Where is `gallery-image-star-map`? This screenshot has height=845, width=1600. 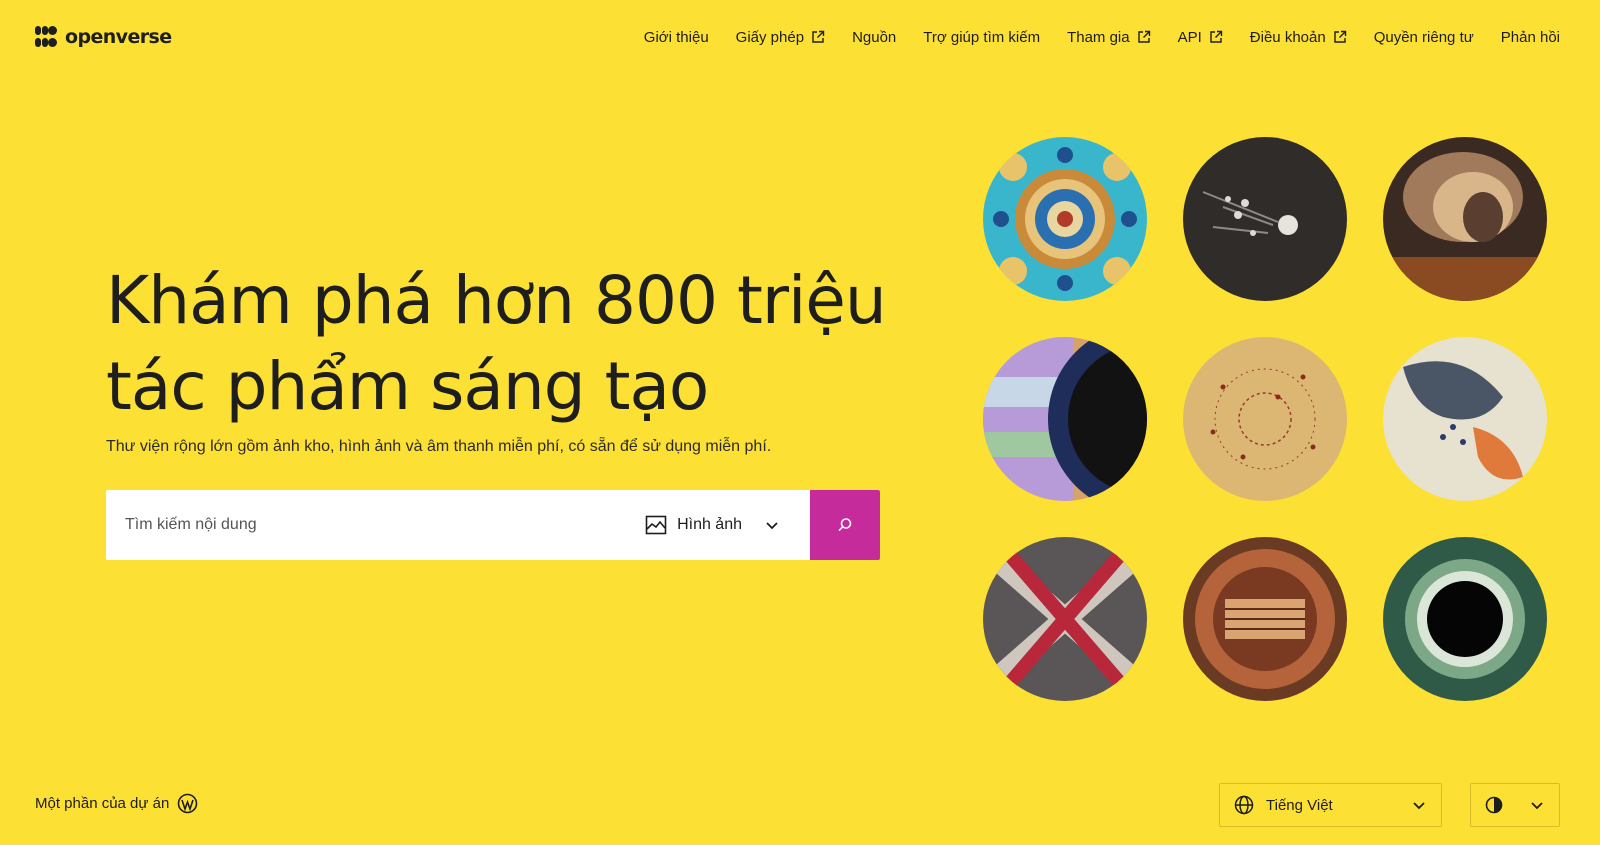 gallery-image-star-map is located at coordinates (1265, 419).